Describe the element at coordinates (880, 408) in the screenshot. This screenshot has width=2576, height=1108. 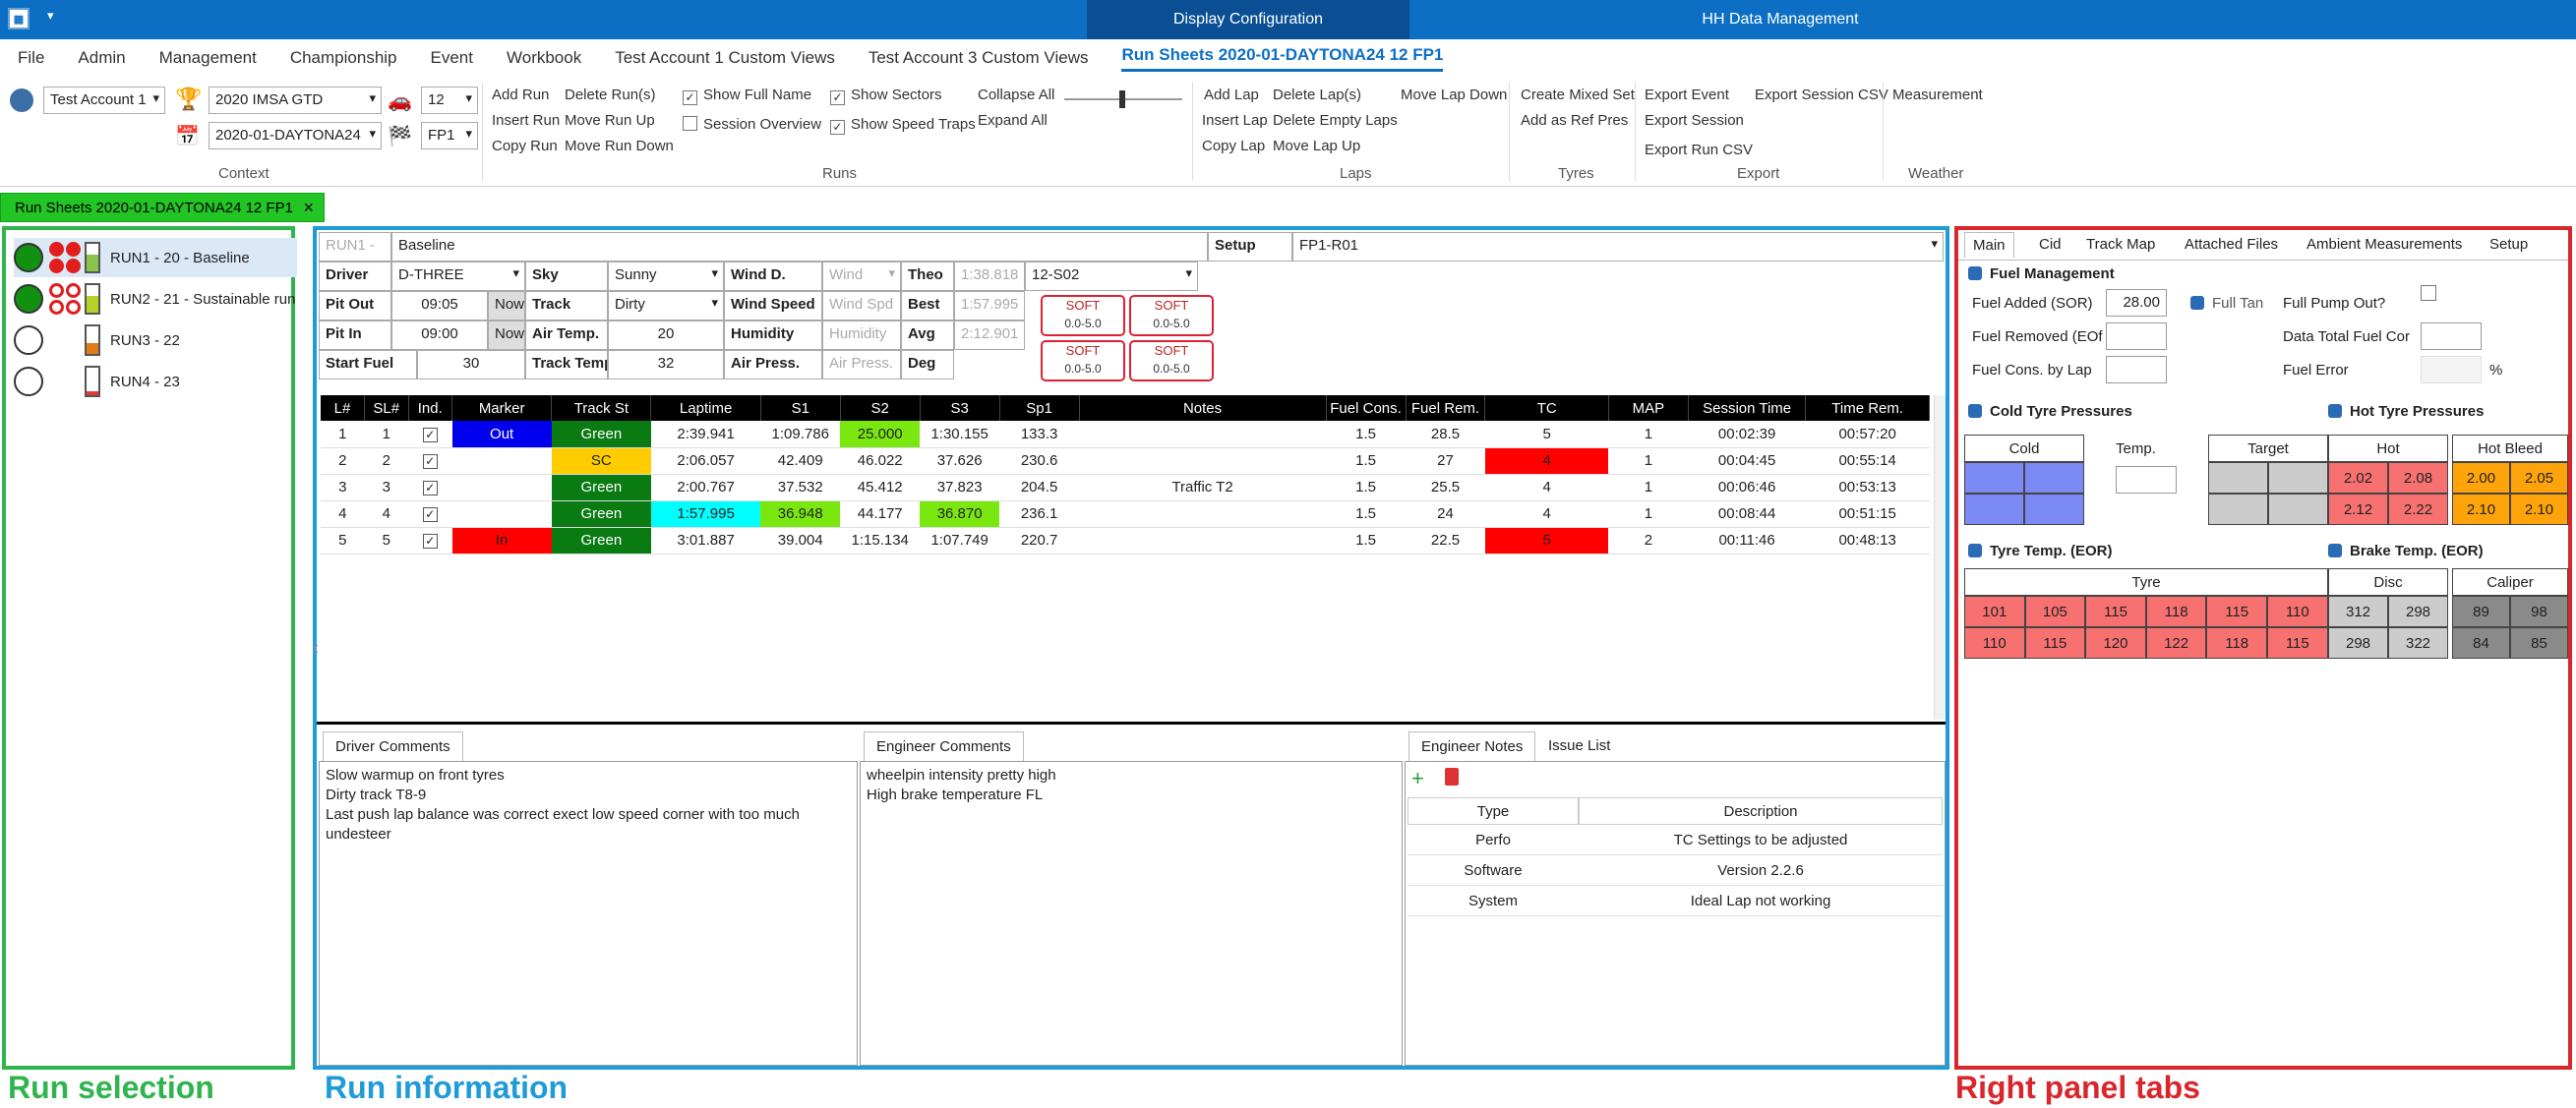
I see `laps-column-header: S2` at that location.